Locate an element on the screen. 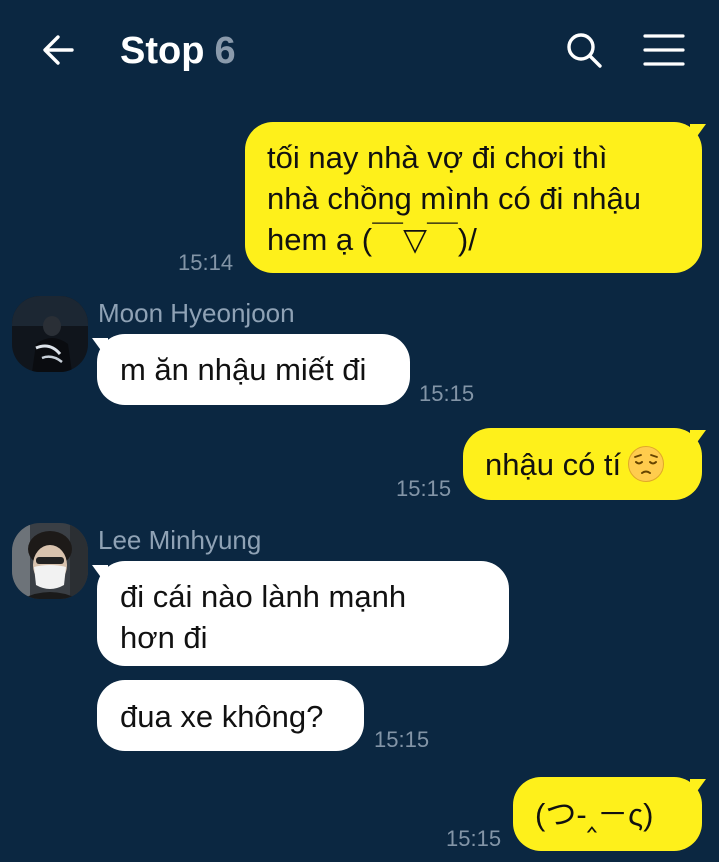 The width and height of the screenshot is (719, 862). arrow-left-icon is located at coordinates (58, 50).